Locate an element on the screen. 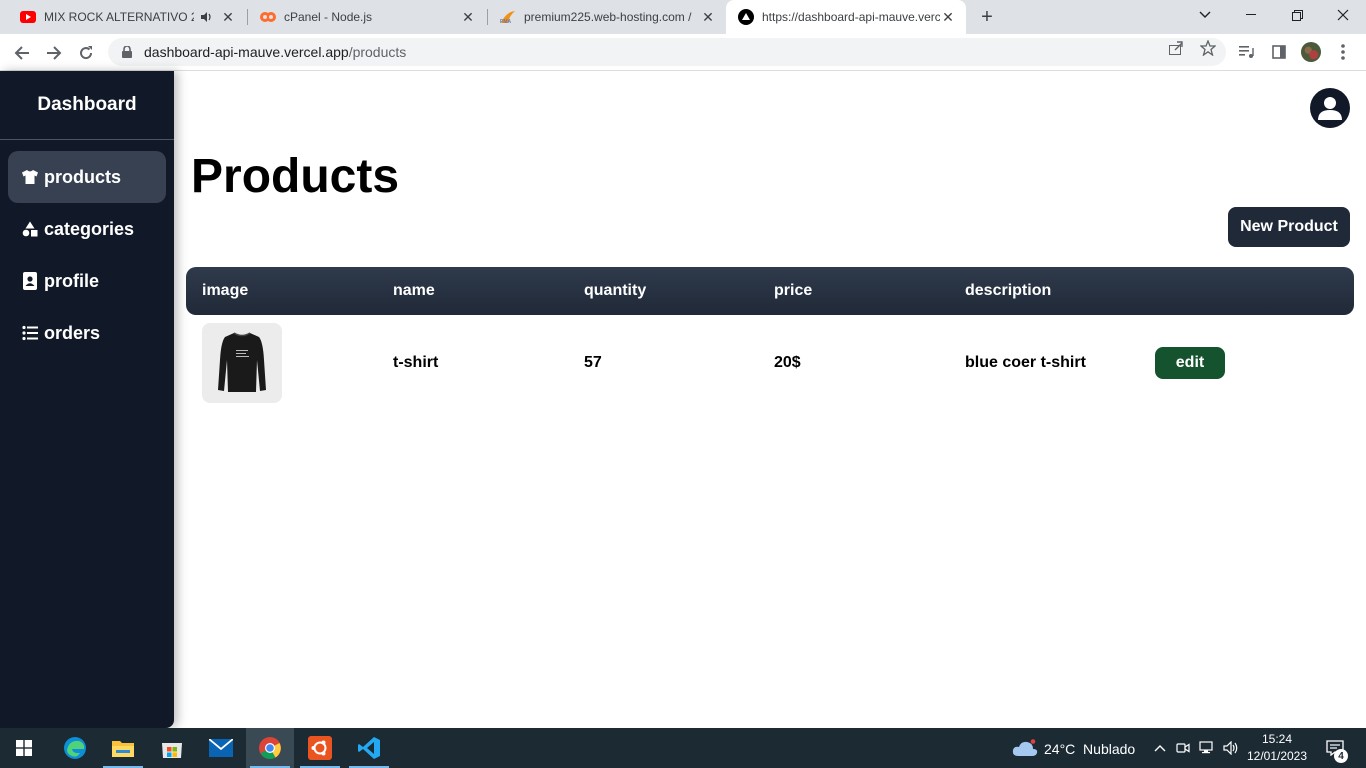 Image resolution: width=1366 pixels, height=768 pixels. media-control-icon is located at coordinates (1247, 52).